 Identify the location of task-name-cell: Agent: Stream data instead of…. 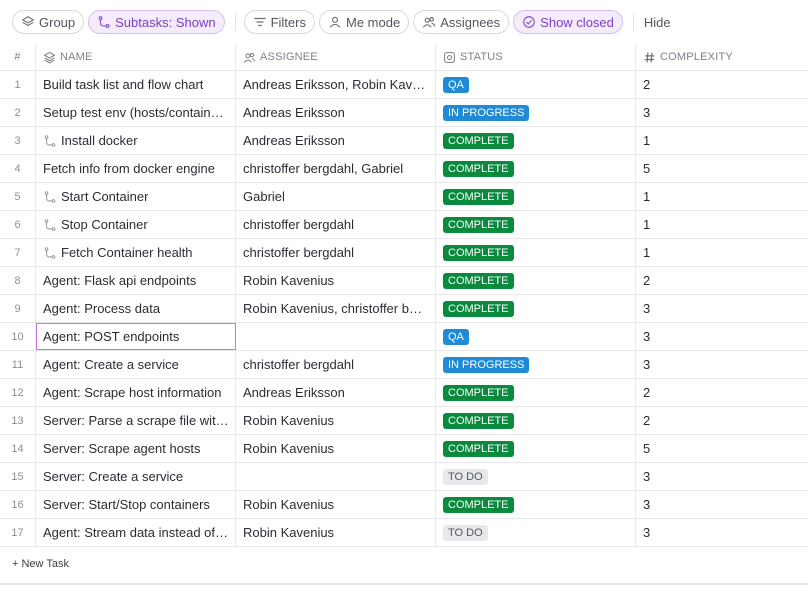
(136, 532).